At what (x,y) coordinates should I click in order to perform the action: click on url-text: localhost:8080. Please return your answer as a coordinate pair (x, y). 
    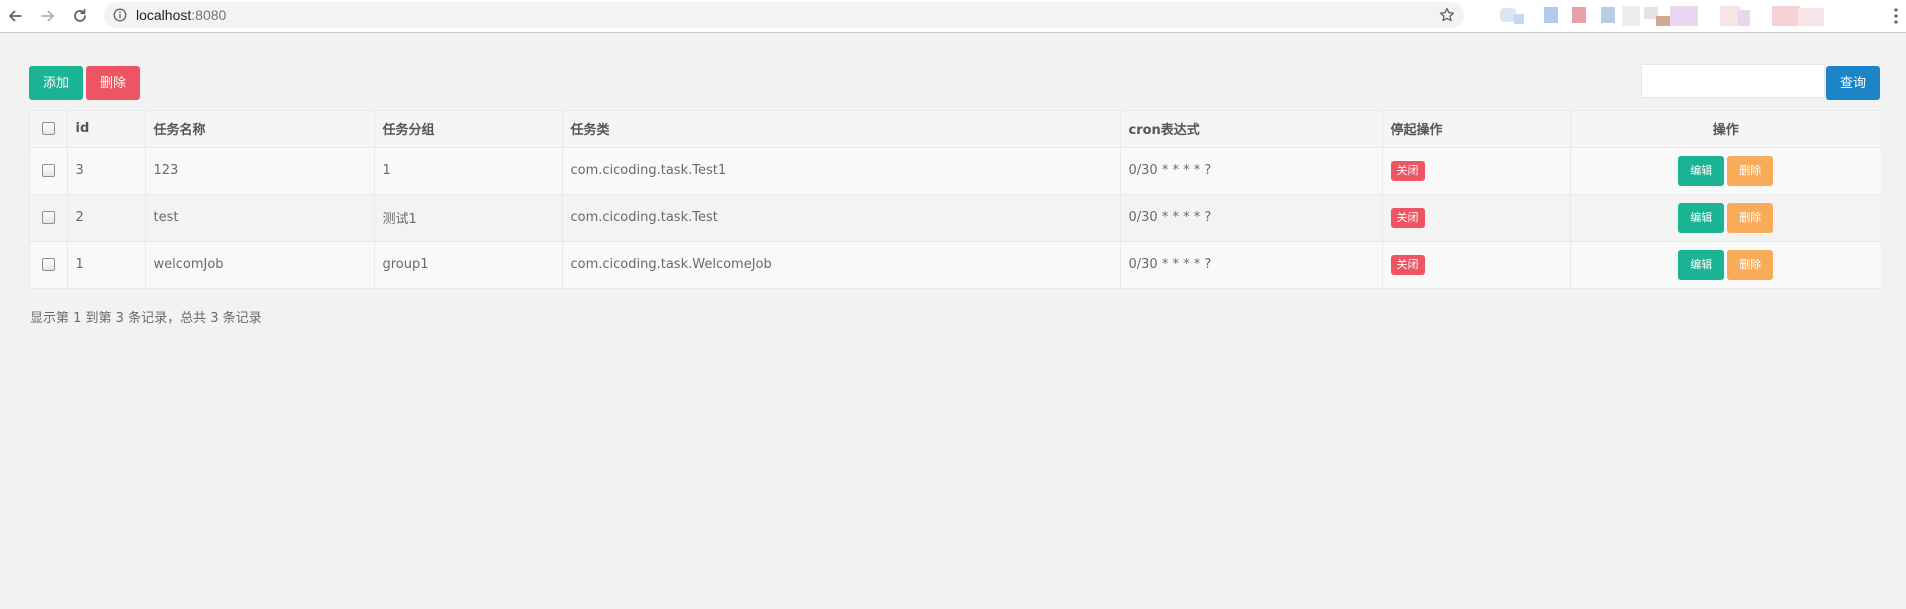
    Looking at the image, I should click on (181, 15).